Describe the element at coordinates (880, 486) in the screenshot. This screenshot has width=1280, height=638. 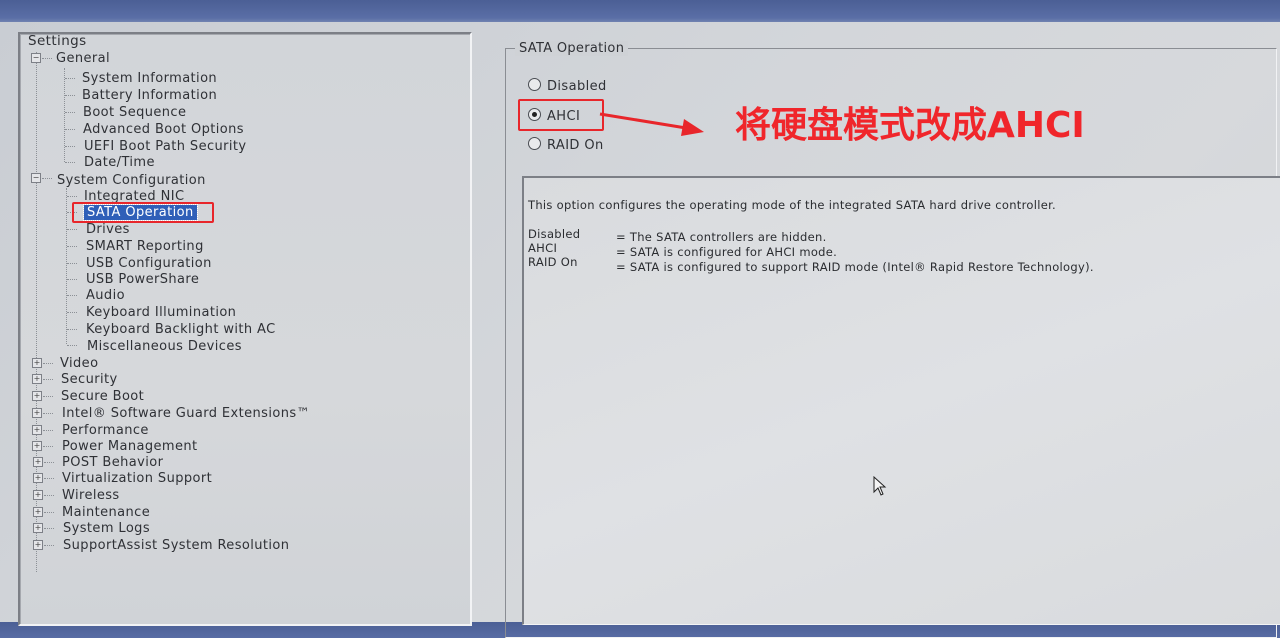
I see `mouse-pointer-icon` at that location.